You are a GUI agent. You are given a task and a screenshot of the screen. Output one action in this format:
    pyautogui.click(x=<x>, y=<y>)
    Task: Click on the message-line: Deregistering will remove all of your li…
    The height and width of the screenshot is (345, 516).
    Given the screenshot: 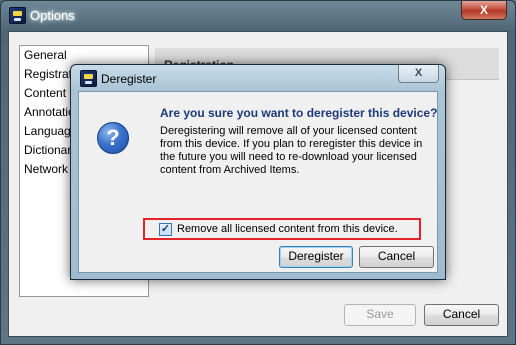 What is the action you would take?
    pyautogui.click(x=288, y=131)
    